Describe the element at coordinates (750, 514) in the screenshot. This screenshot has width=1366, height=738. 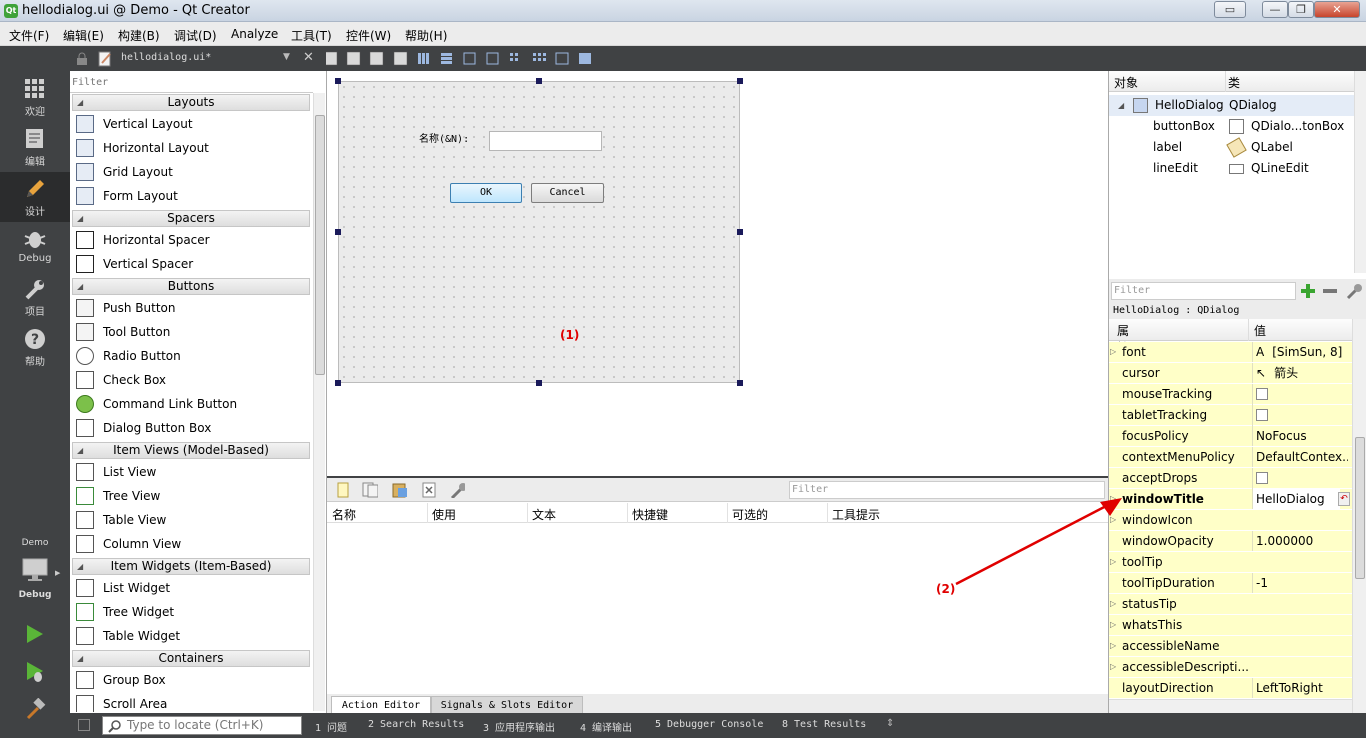
I see `column-header: 可选的` at that location.